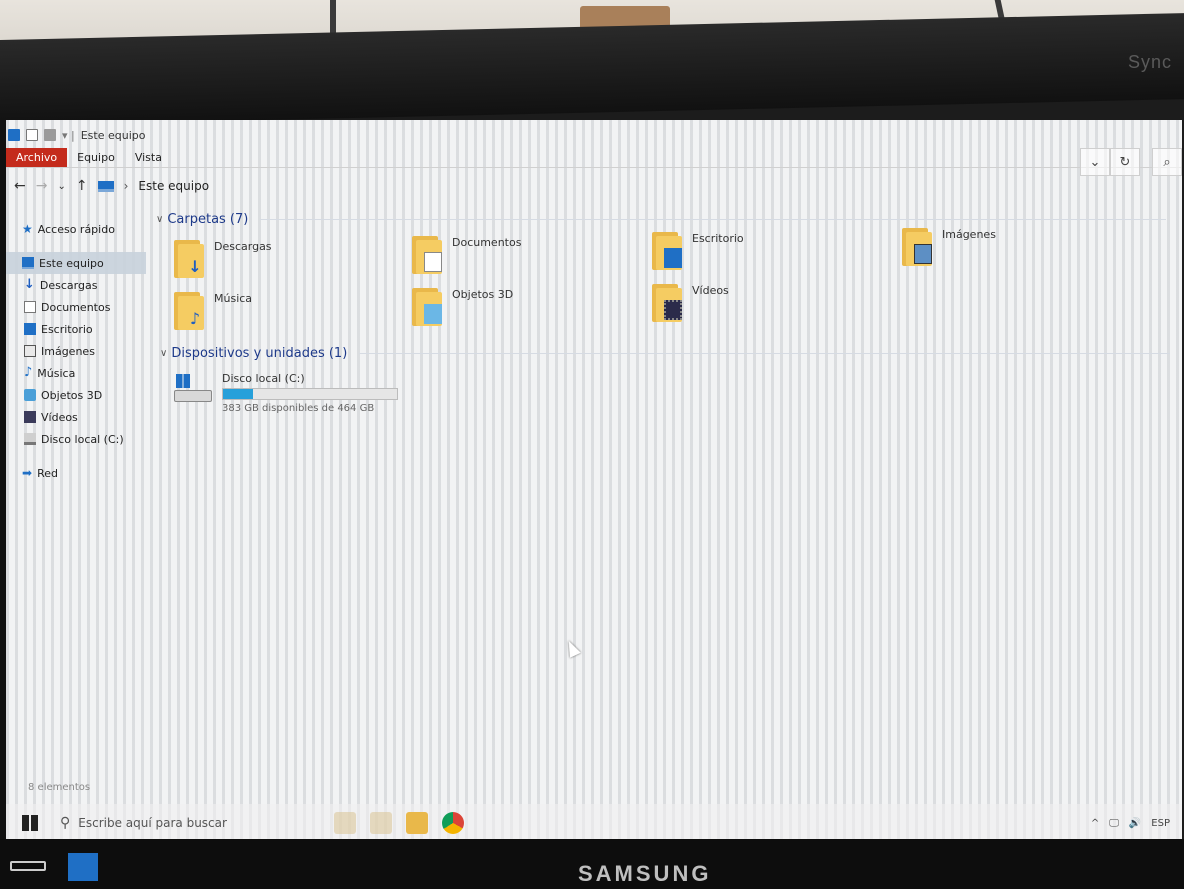 The height and width of the screenshot is (889, 1184). Describe the element at coordinates (152, 823) in the screenshot. I see `taskbar-search-placeholder: Escribe aquí para buscar` at that location.